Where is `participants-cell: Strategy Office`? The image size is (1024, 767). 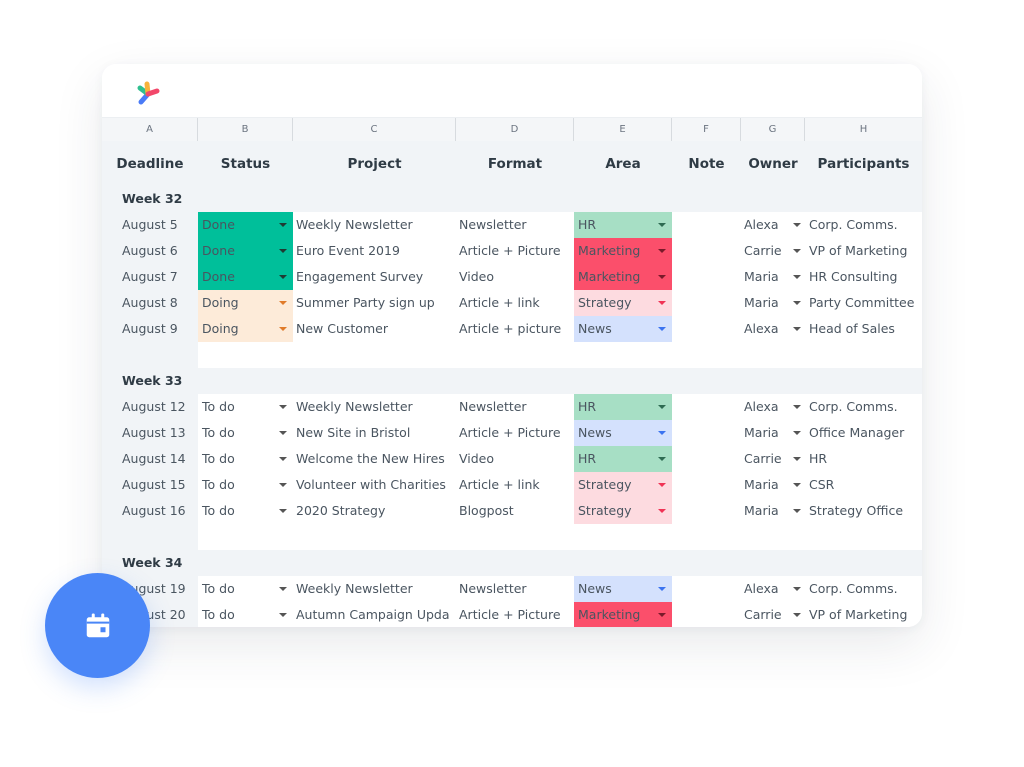 participants-cell: Strategy Office is located at coordinates (863, 511).